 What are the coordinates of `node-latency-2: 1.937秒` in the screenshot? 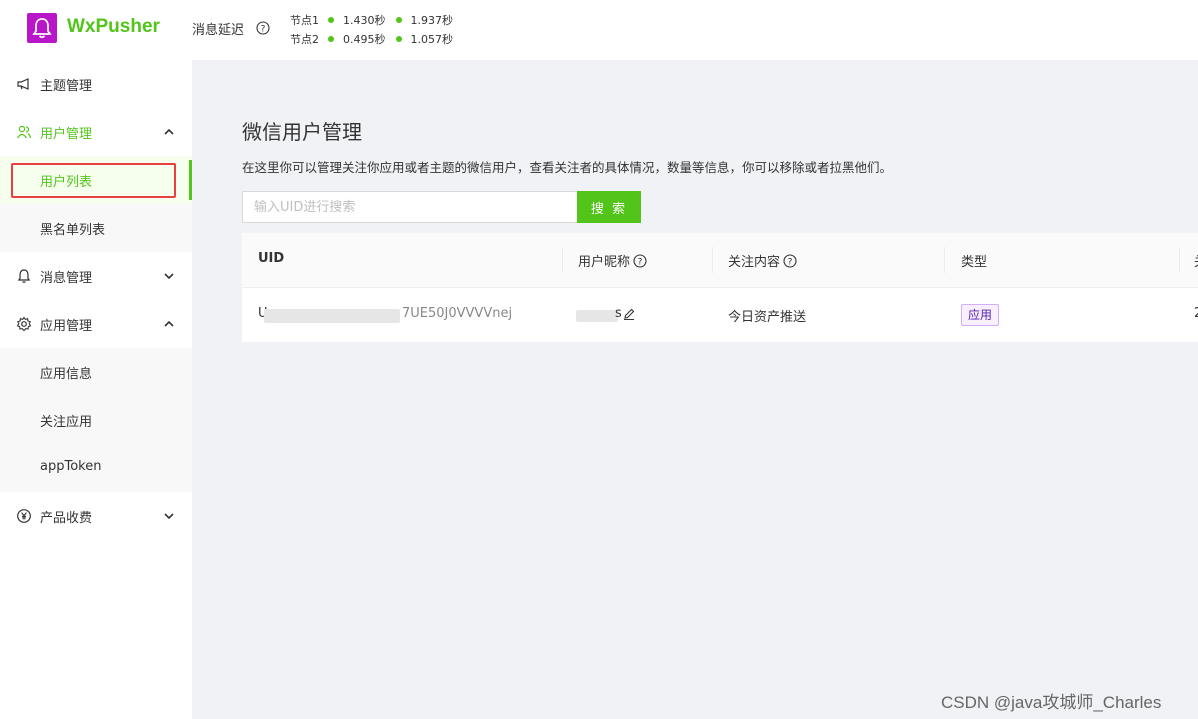 It's located at (432, 20).